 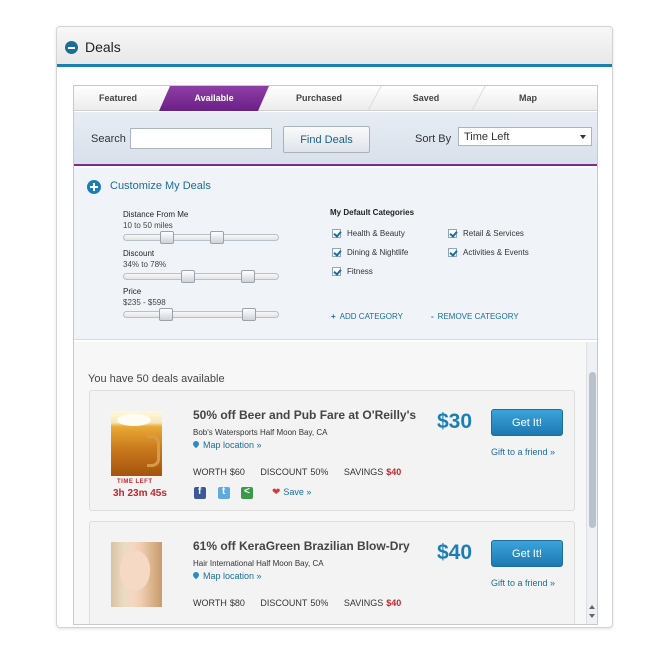 What do you see at coordinates (201, 138) in the screenshot?
I see `search-input` at bounding box center [201, 138].